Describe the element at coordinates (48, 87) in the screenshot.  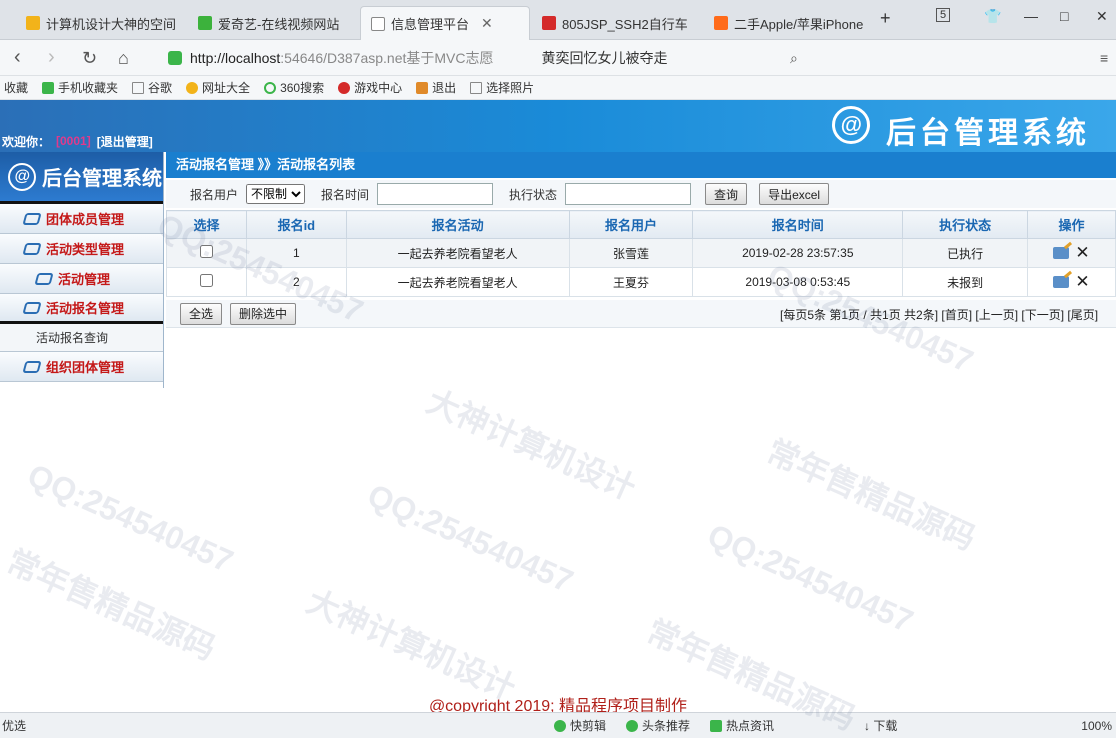
I see `phone-icon` at that location.